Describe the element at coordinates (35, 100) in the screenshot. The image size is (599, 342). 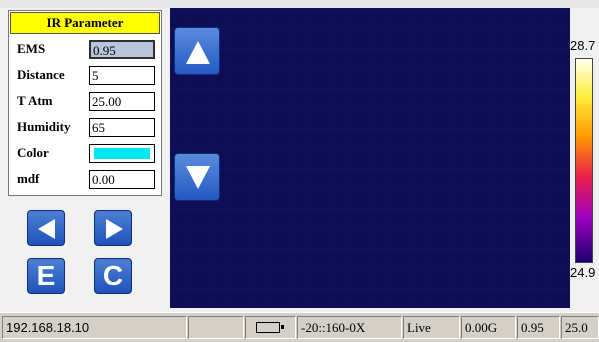
I see `param-label: T Atm` at that location.